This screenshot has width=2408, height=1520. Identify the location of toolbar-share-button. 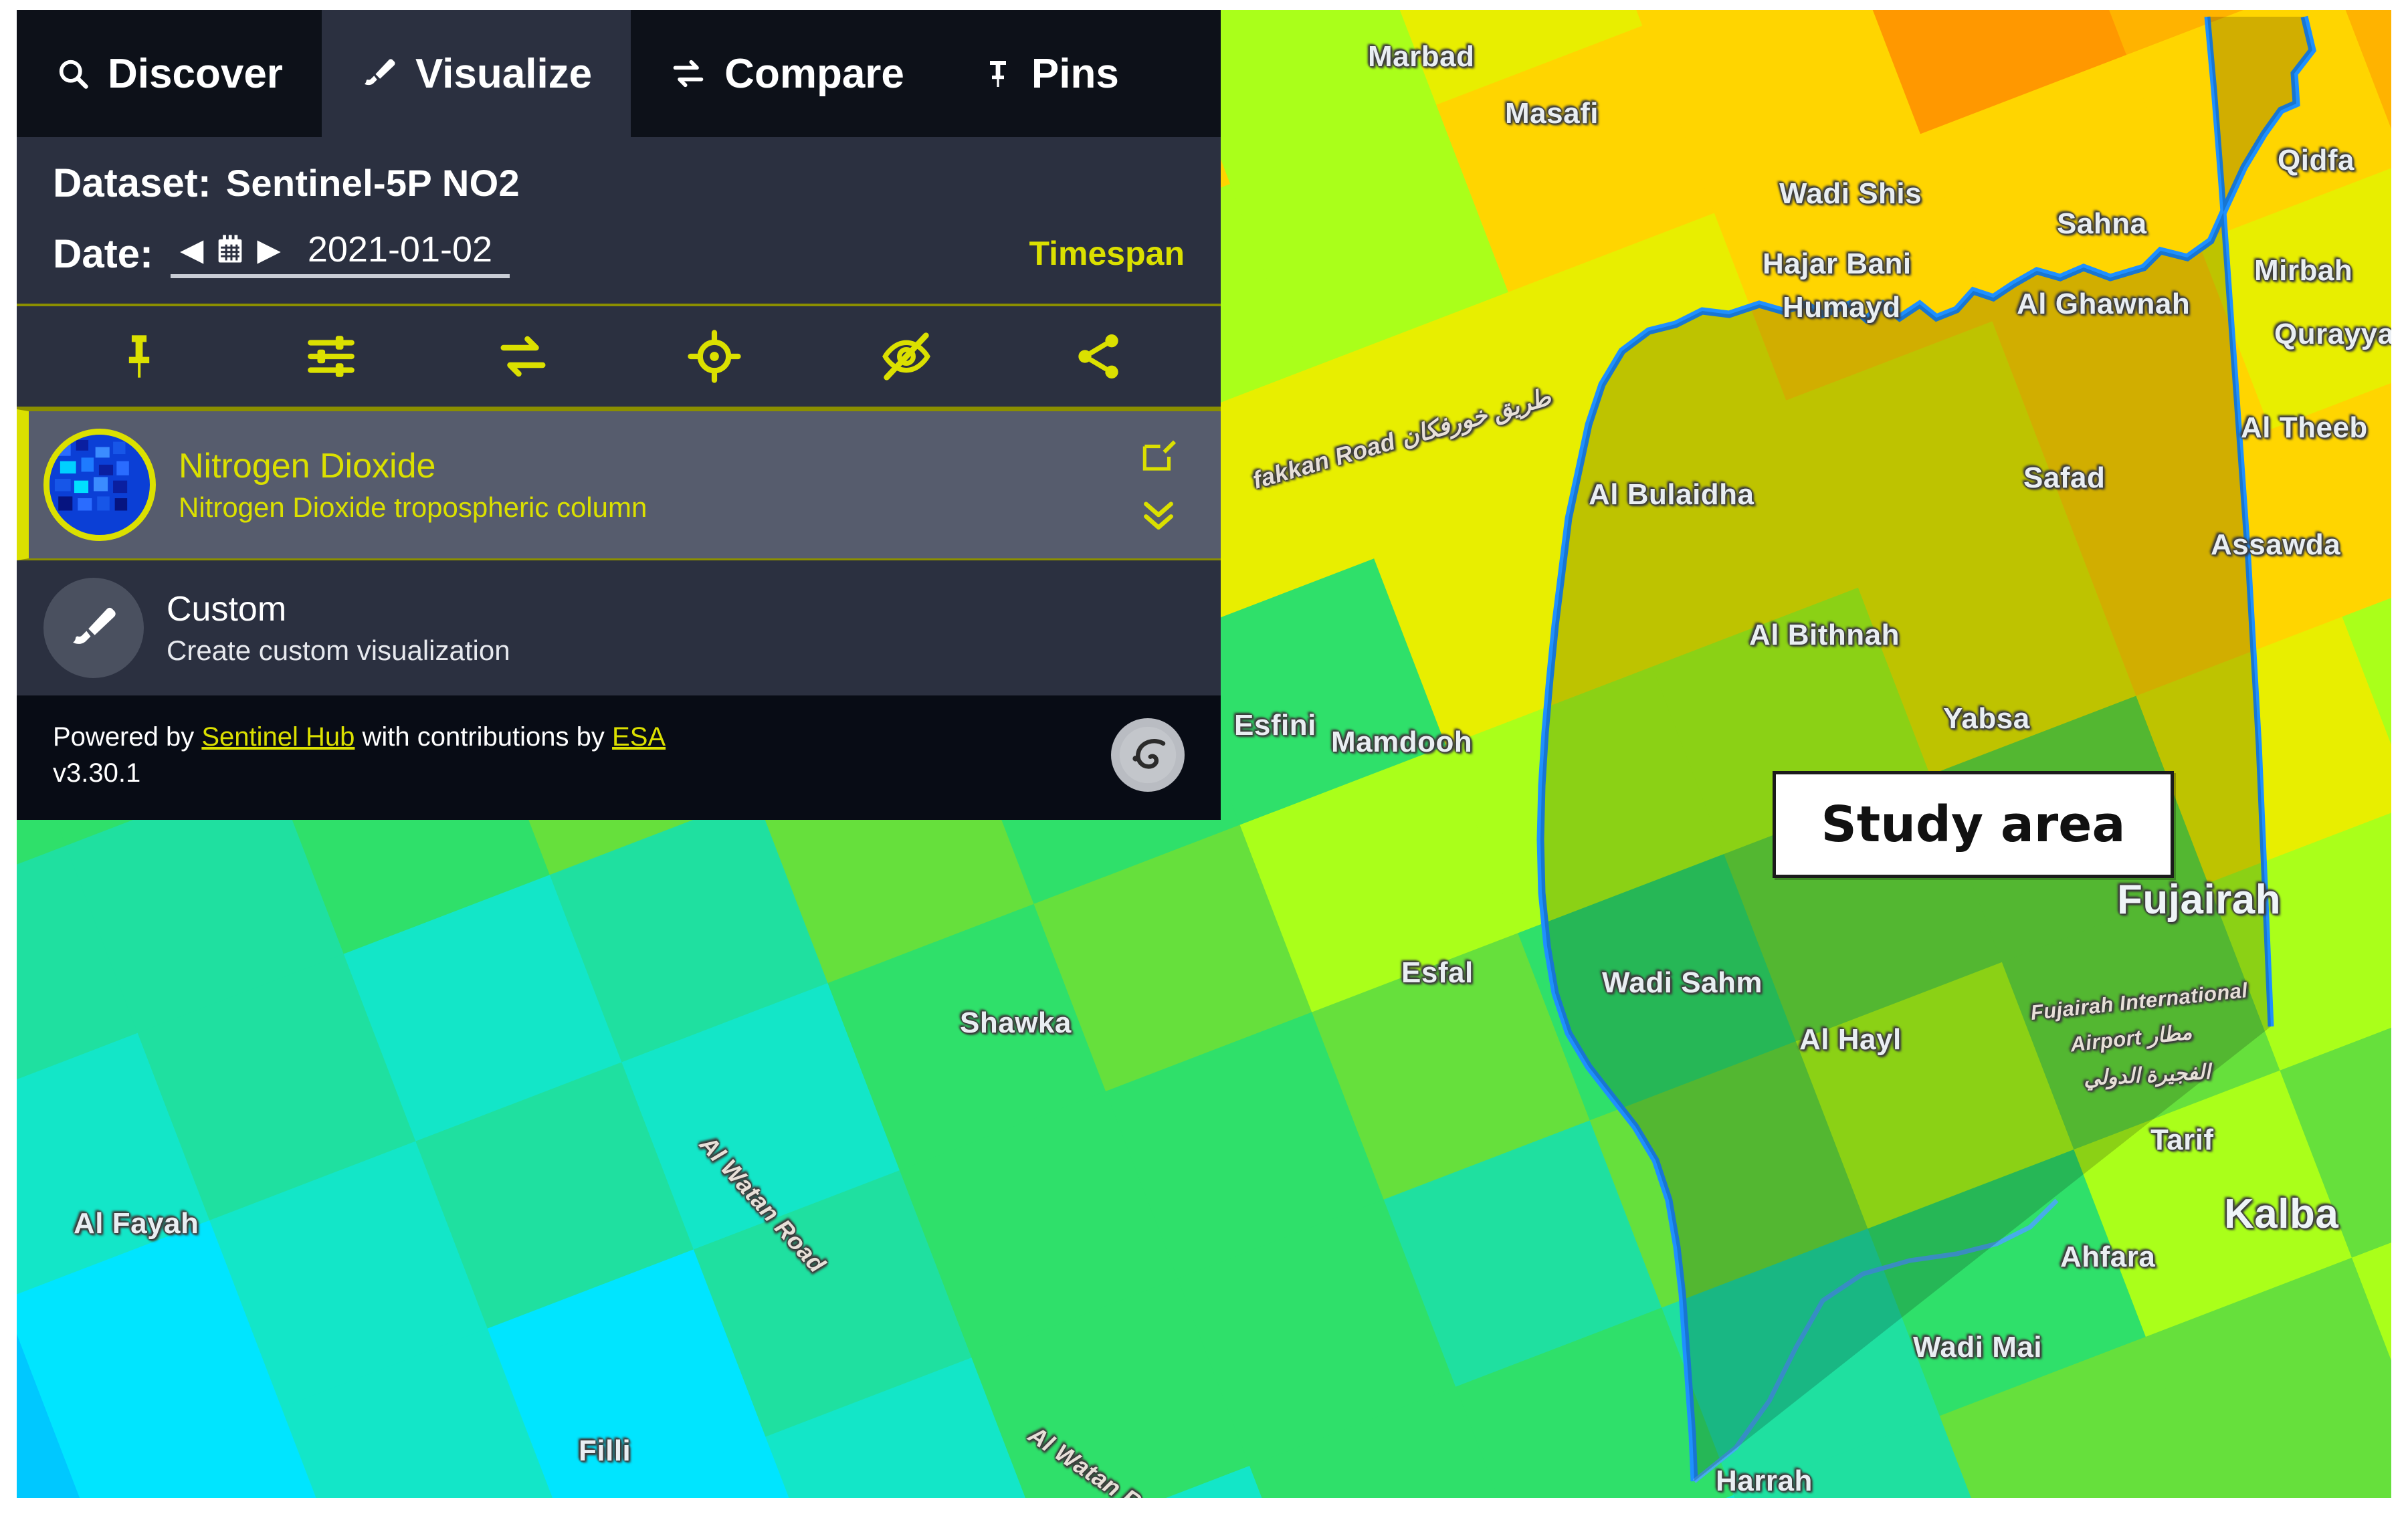
(1098, 356).